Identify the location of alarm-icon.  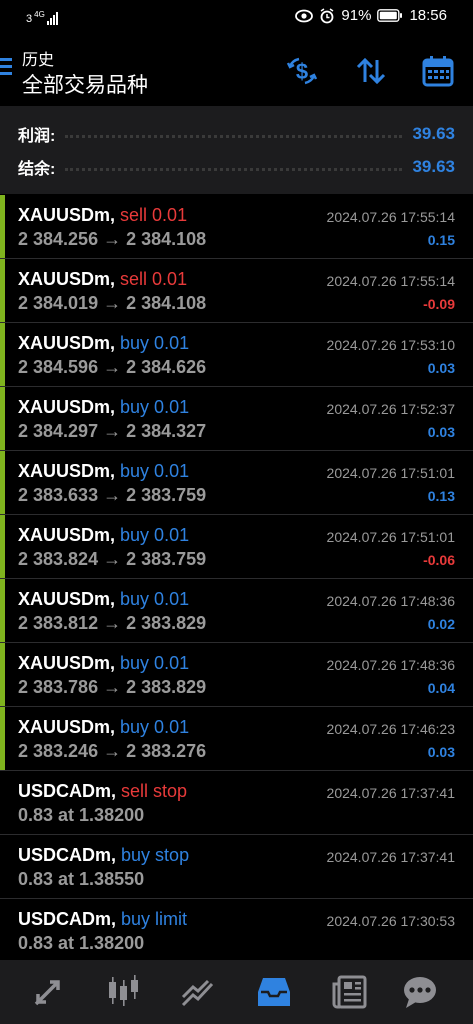
(327, 15).